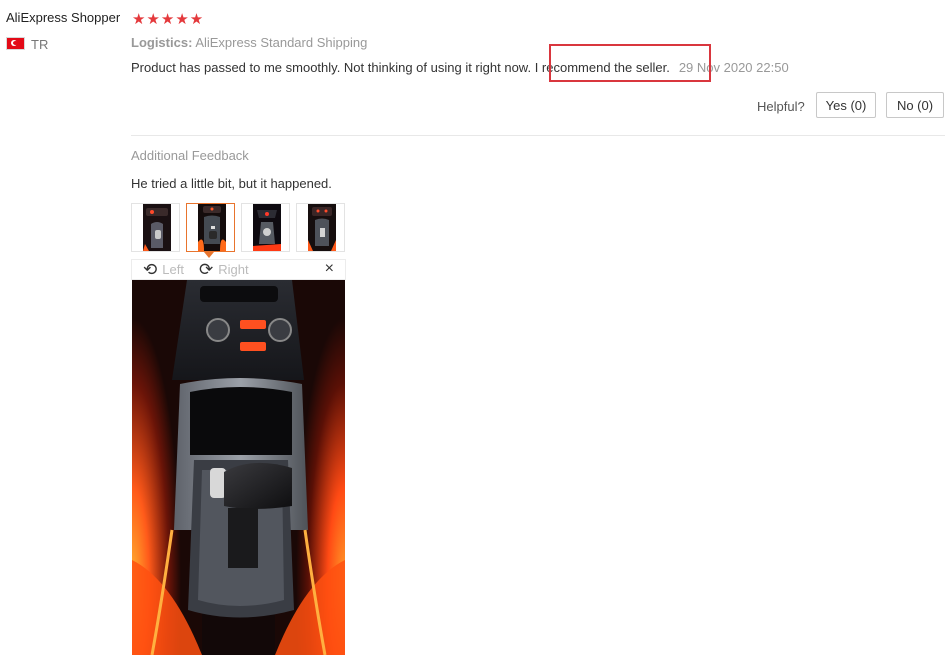  Describe the element at coordinates (173, 269) in the screenshot. I see `rotate-left-label: Left` at that location.